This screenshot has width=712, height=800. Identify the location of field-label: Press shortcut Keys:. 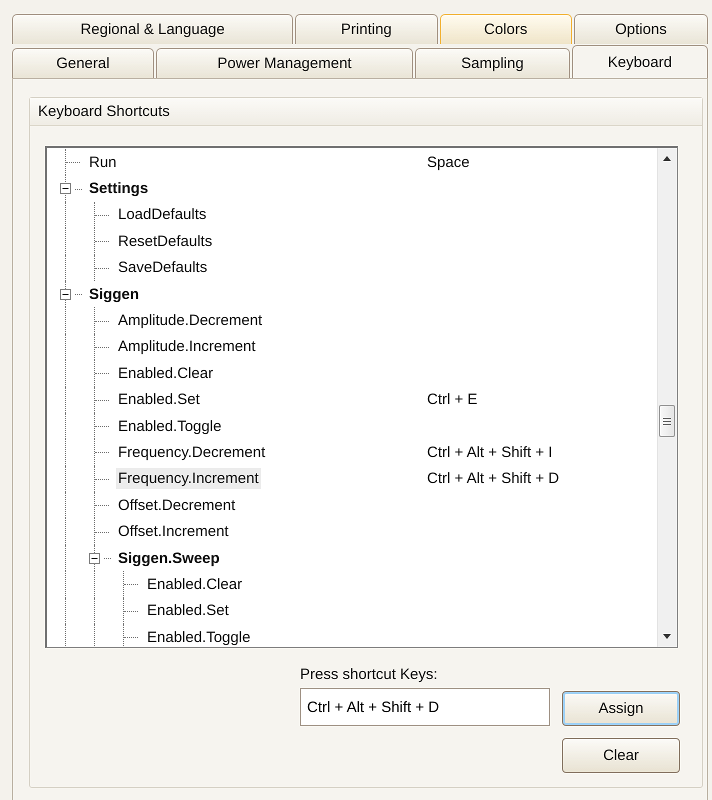
(369, 674).